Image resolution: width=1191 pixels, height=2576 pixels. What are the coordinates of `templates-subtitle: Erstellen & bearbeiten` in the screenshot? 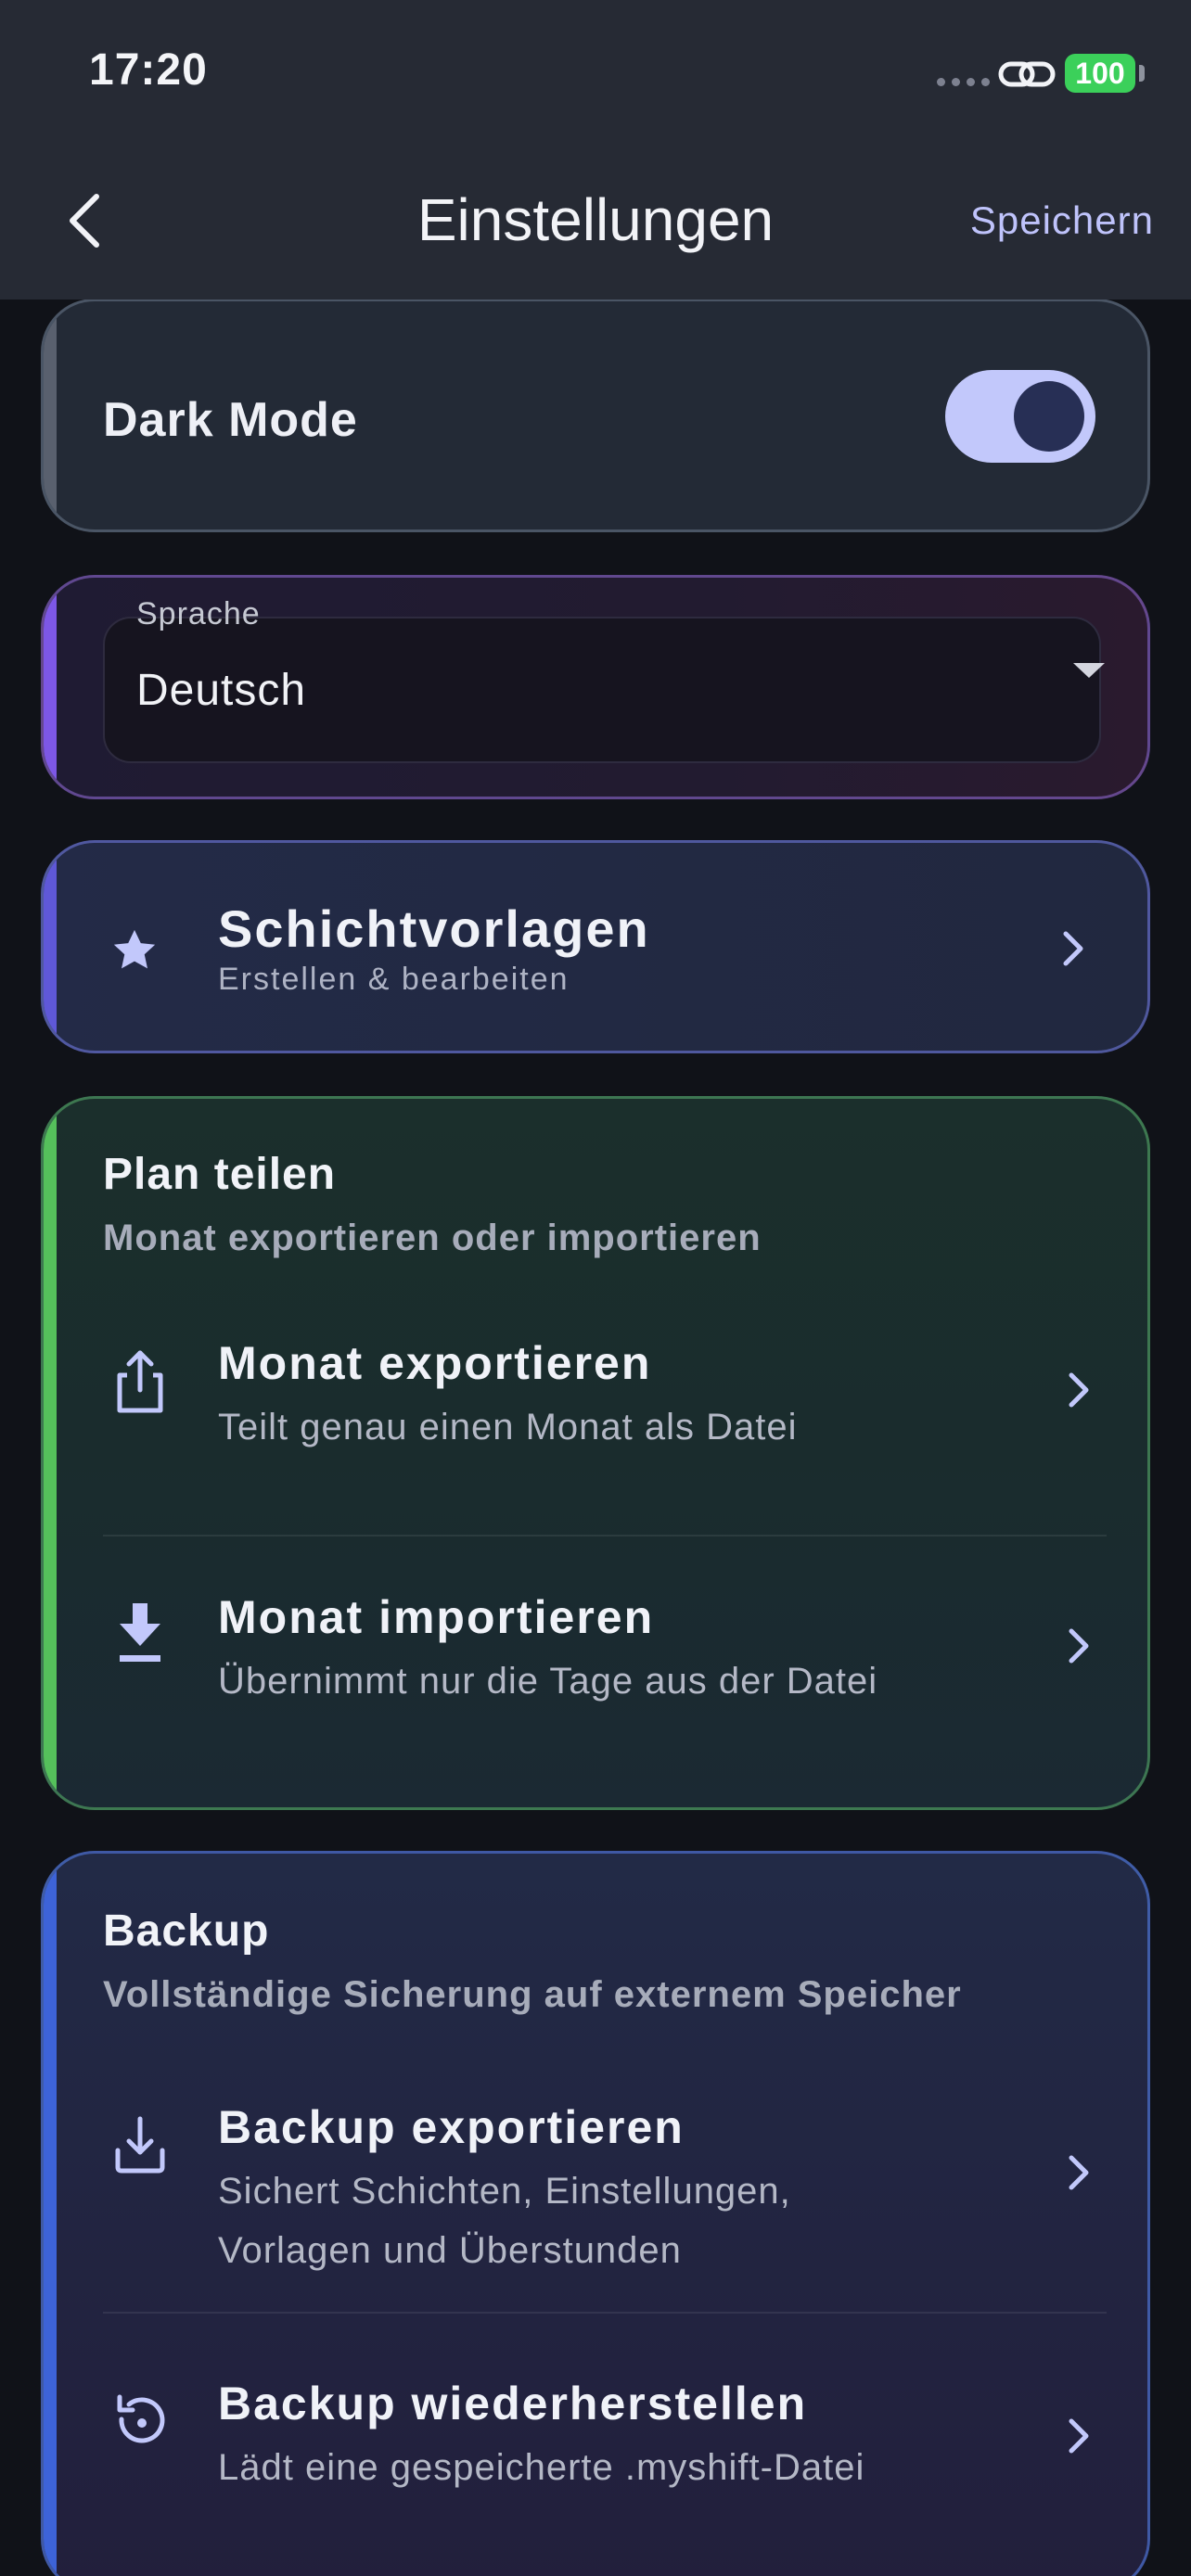 It's located at (394, 979).